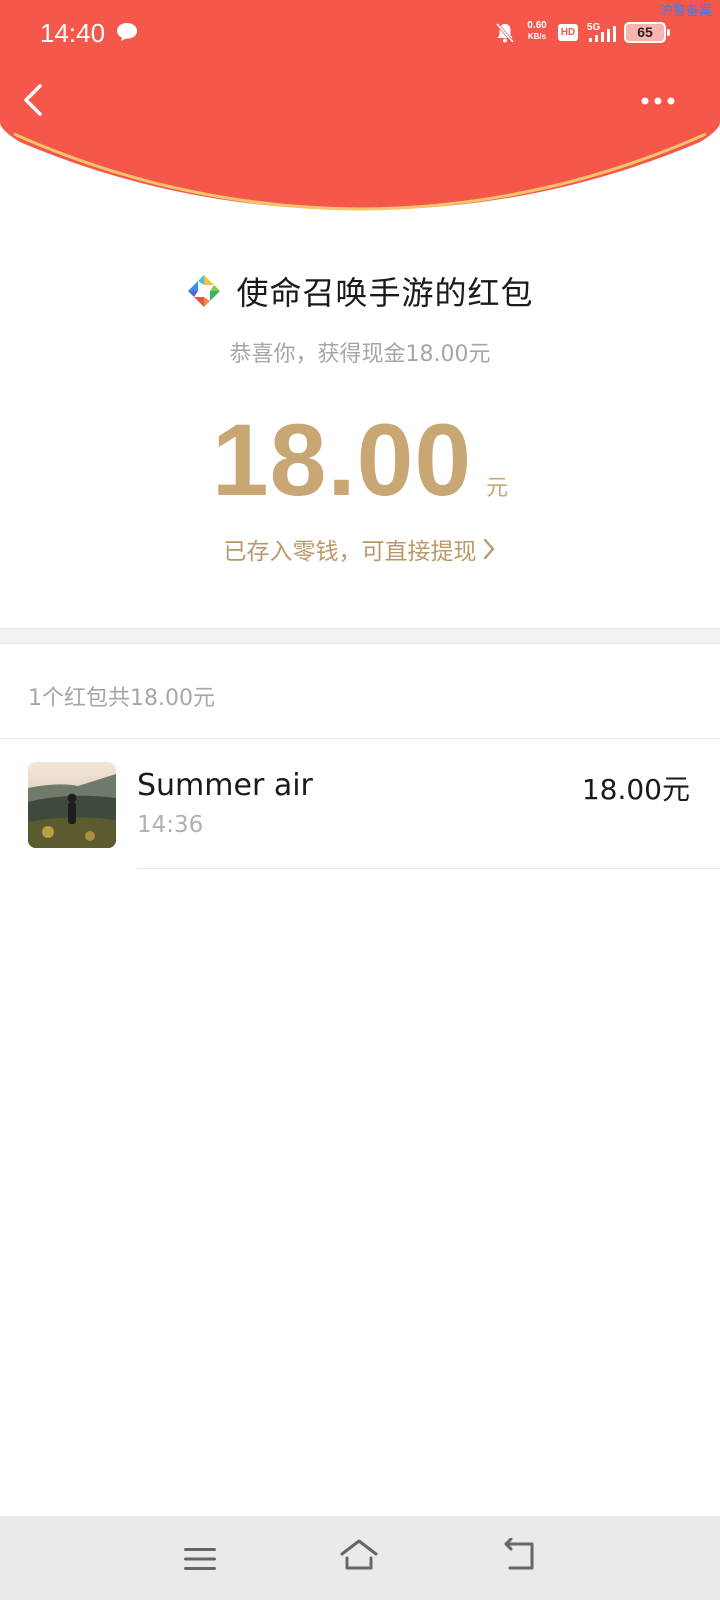 Image resolution: width=720 pixels, height=1600 pixels. I want to click on status-time: 14:40, so click(73, 33).